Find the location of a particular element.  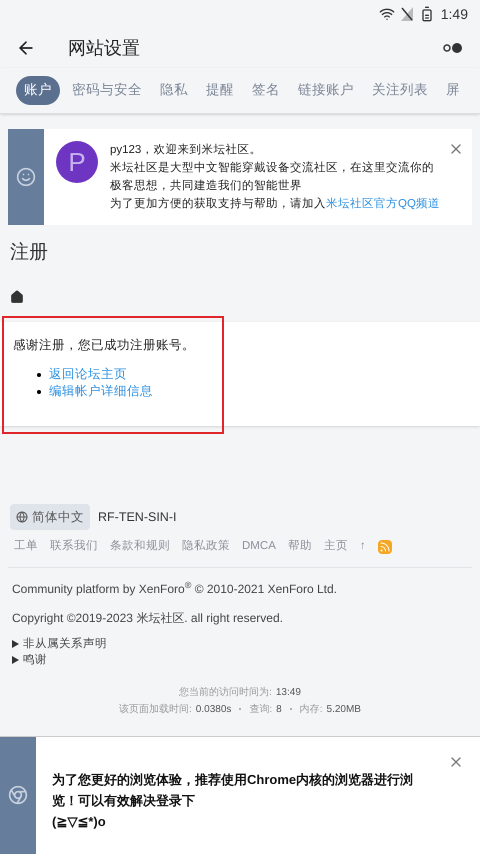

stat-value: 5.20MB is located at coordinates (343, 709).